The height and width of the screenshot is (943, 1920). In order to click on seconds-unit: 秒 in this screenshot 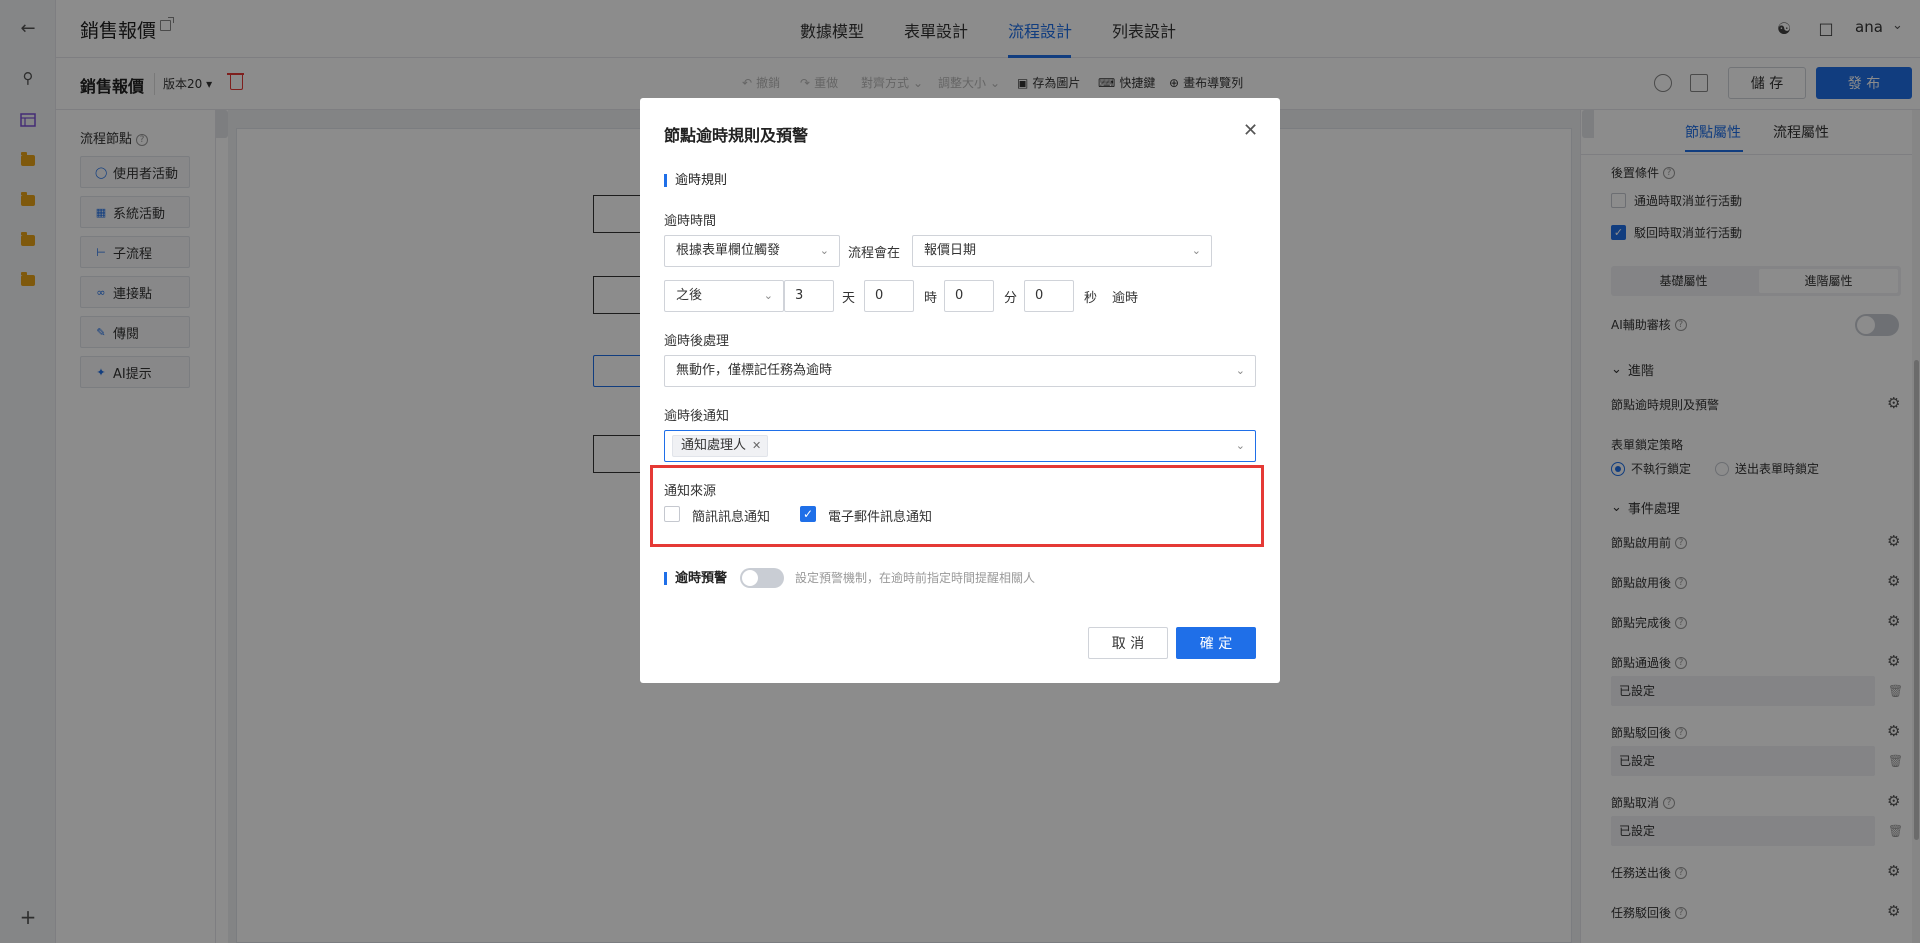, I will do `click(1091, 298)`.